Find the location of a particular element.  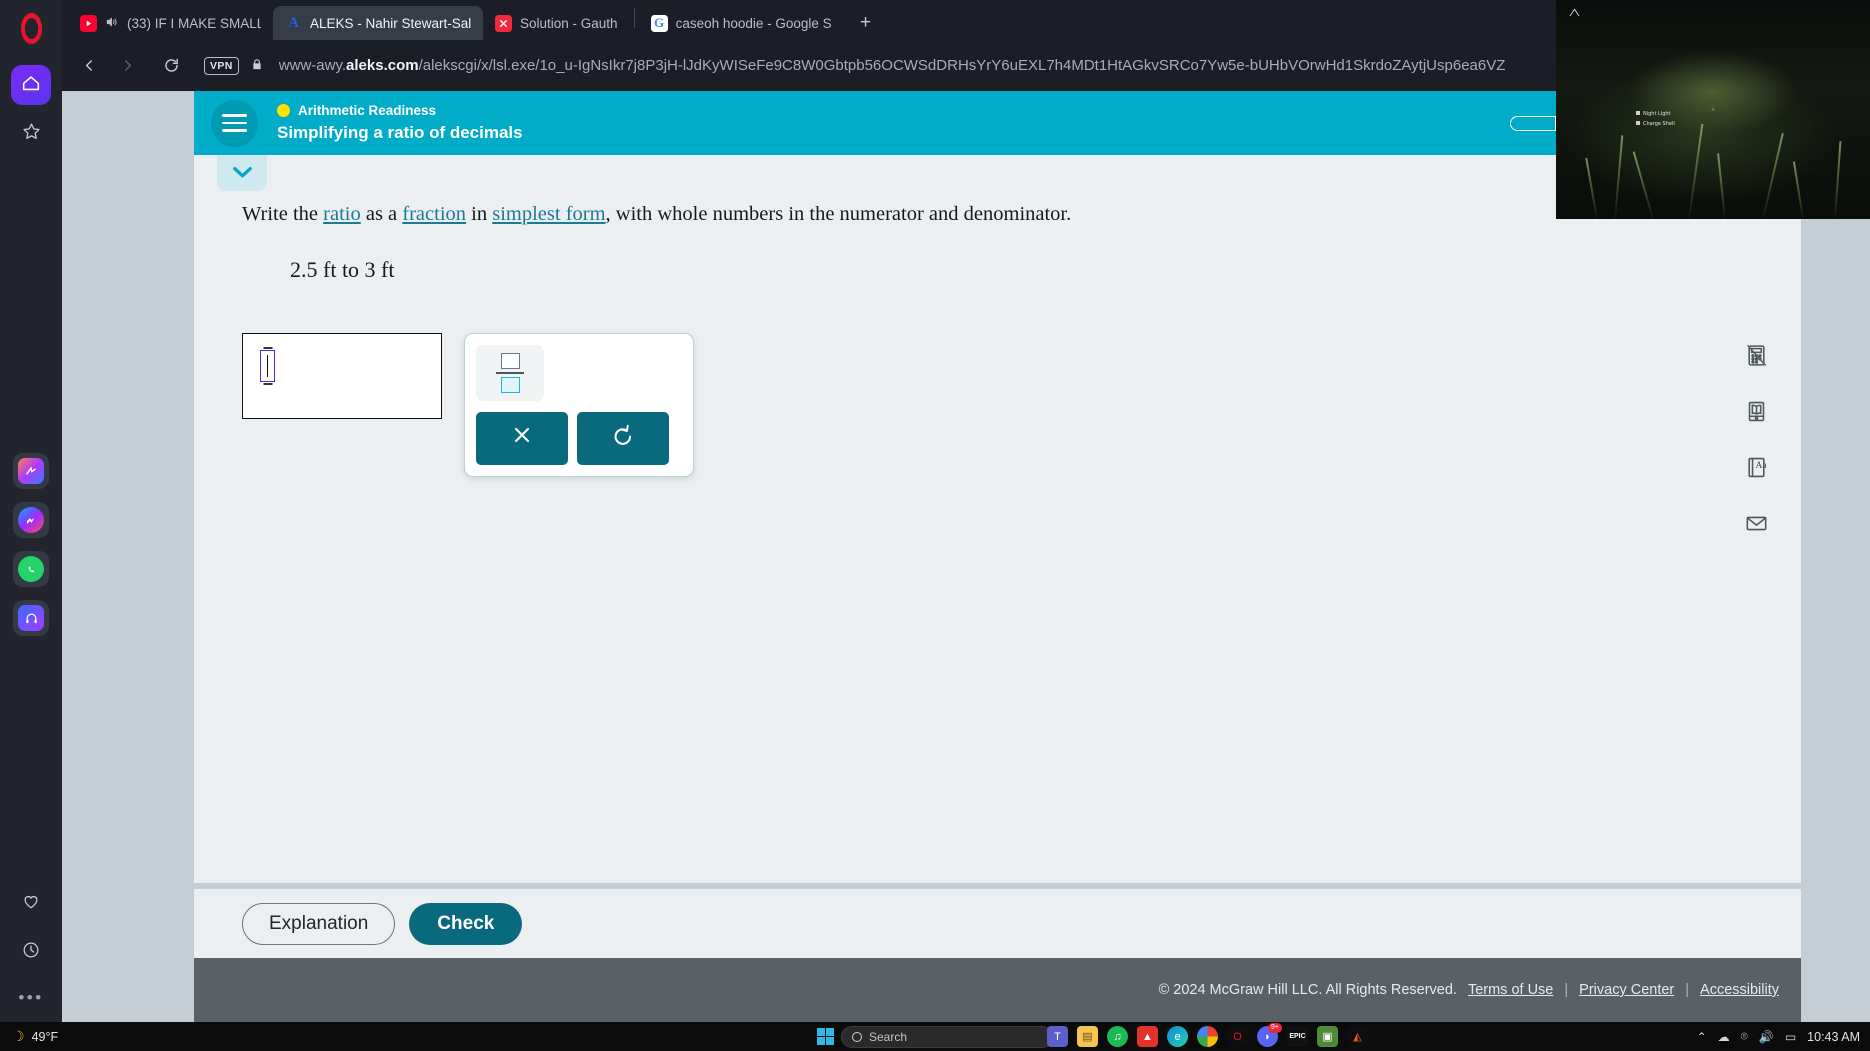

privacy-center-link: Privacy Center is located at coordinates (1626, 990).